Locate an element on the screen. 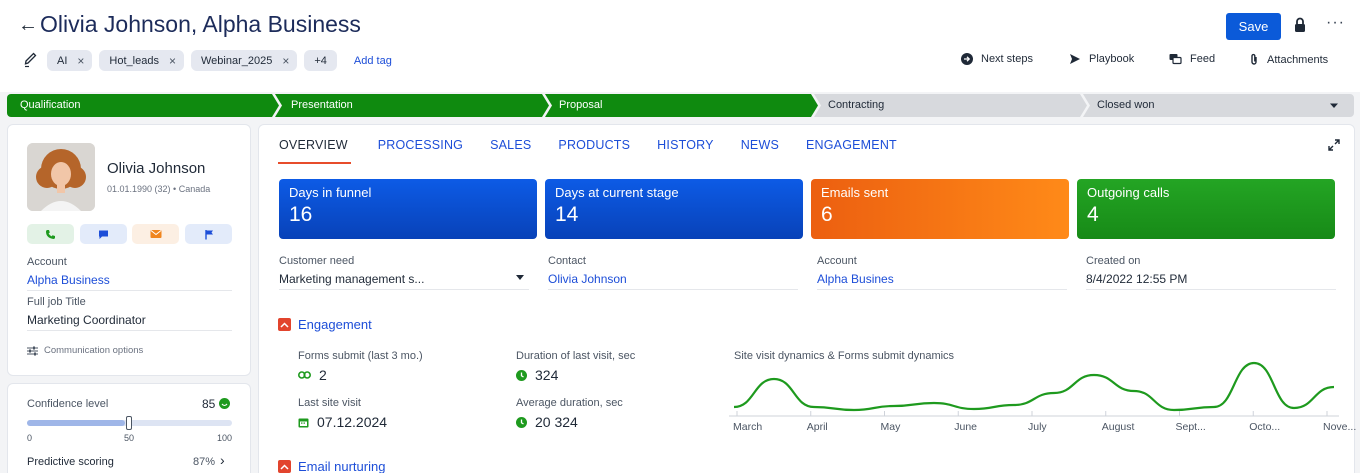 The image size is (1360, 473). duration-last-visit-label: Duration of last visit, sec is located at coordinates (576, 356).